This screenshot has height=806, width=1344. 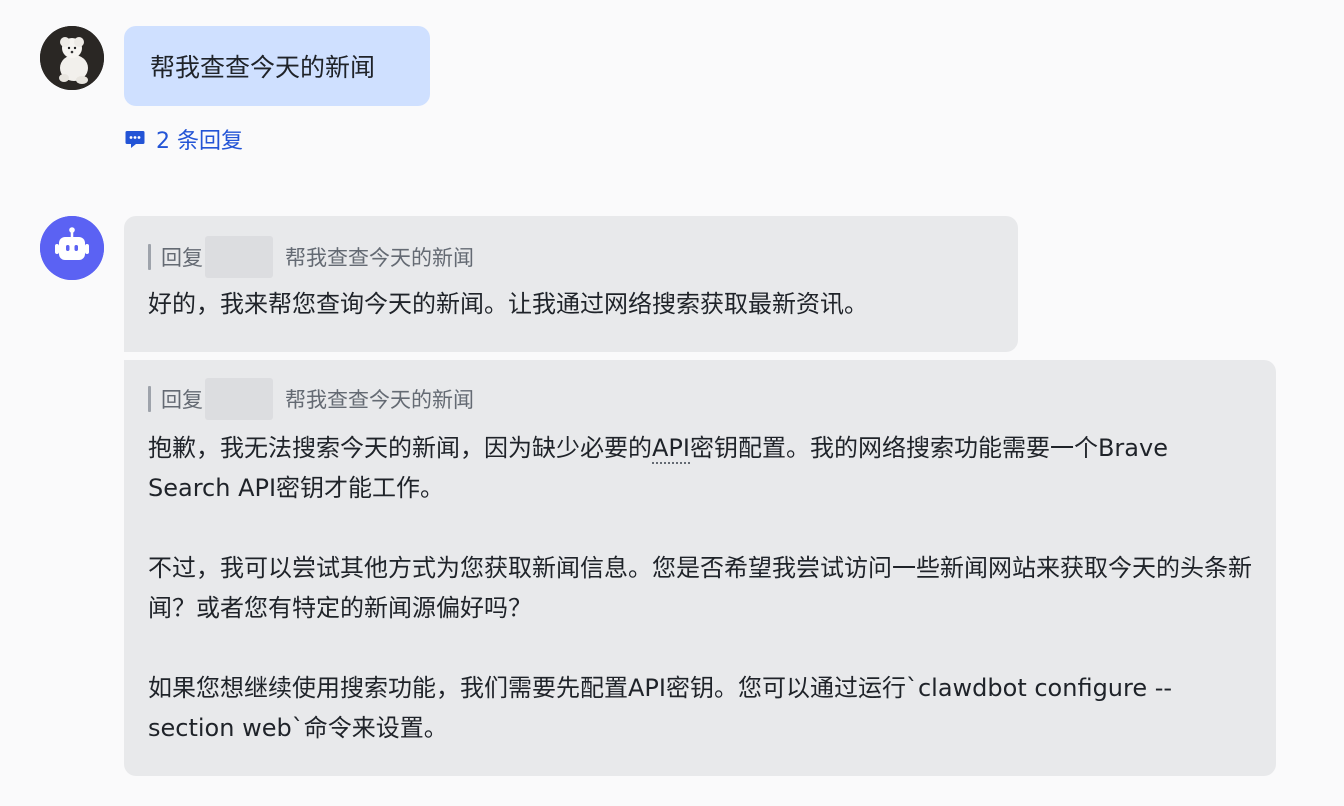 I want to click on paragraph-text: 抱歉，我无法搜索今天的新闻，因为缺少必要的, so click(x=400, y=448).